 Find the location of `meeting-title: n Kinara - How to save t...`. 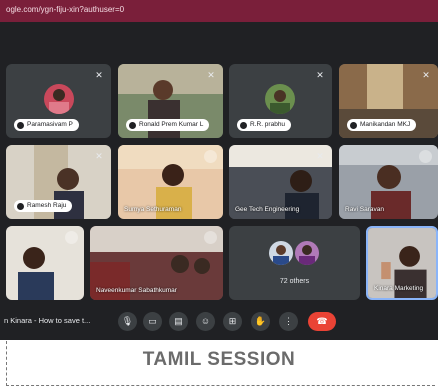

meeting-title: n Kinara - How to save t... is located at coordinates (47, 320).